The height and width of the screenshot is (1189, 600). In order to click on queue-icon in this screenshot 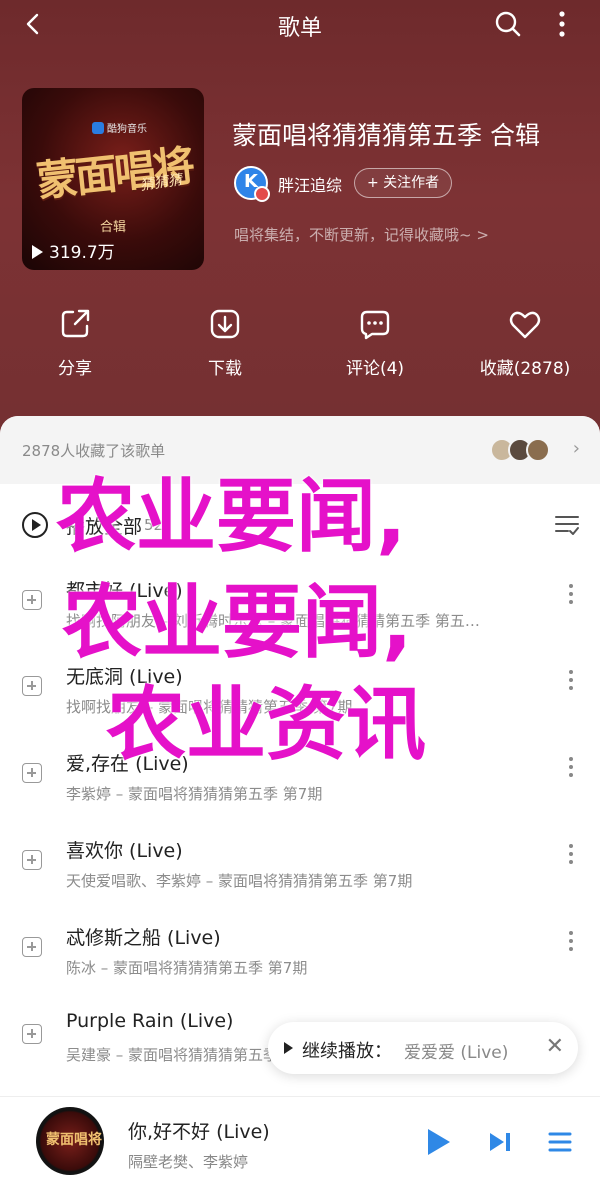, I will do `click(560, 1142)`.